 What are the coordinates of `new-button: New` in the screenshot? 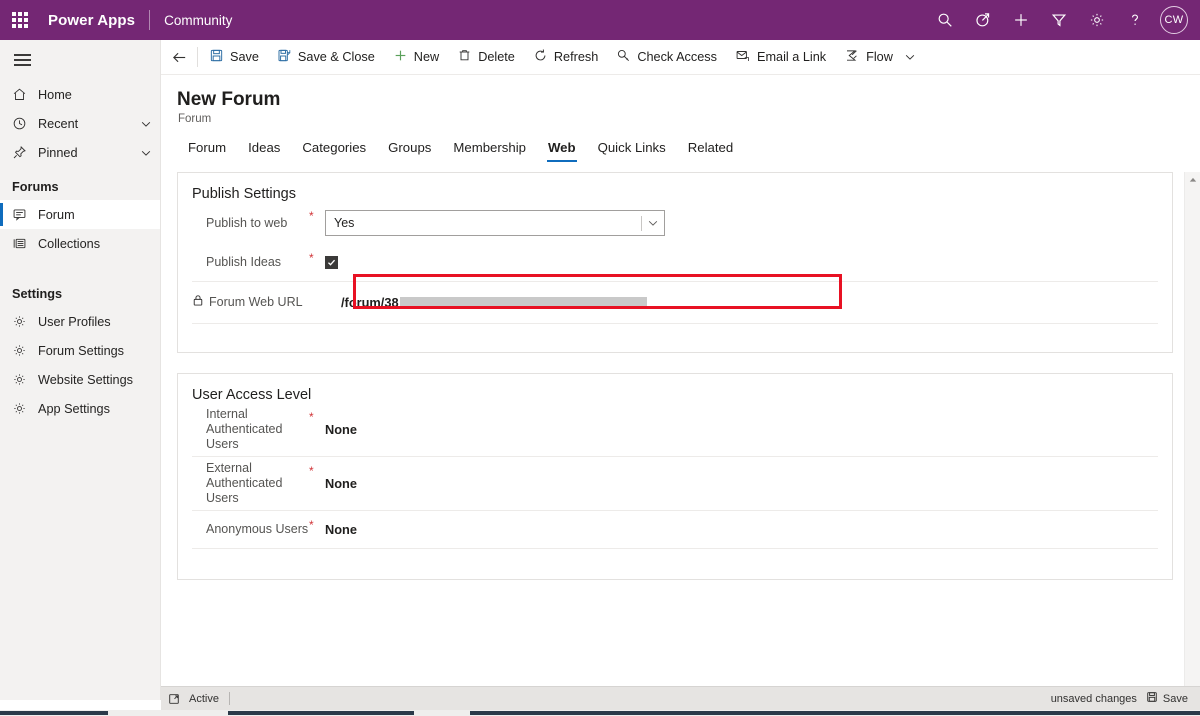 It's located at (416, 57).